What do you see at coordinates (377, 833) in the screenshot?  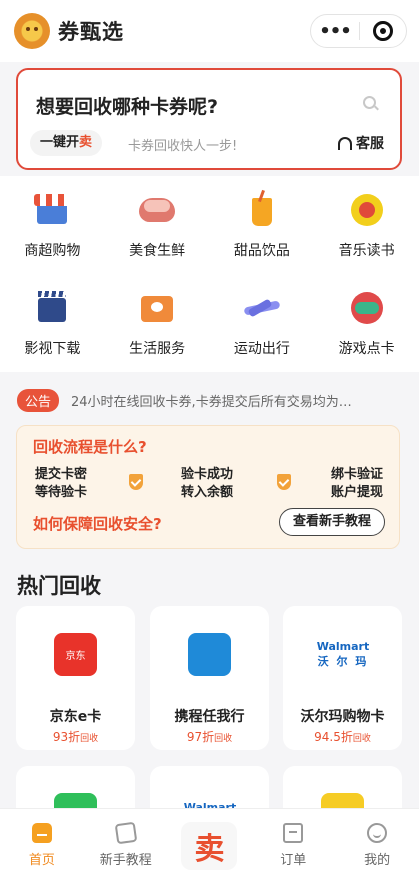 I see `smiley-profile-icon` at bounding box center [377, 833].